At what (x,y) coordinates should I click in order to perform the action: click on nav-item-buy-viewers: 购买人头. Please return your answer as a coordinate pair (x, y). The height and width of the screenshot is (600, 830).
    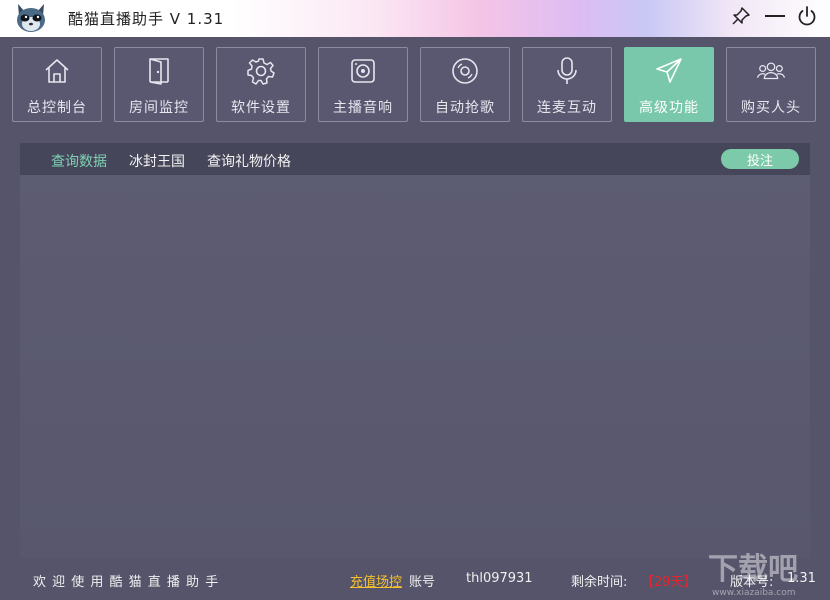
    Looking at the image, I should click on (771, 84).